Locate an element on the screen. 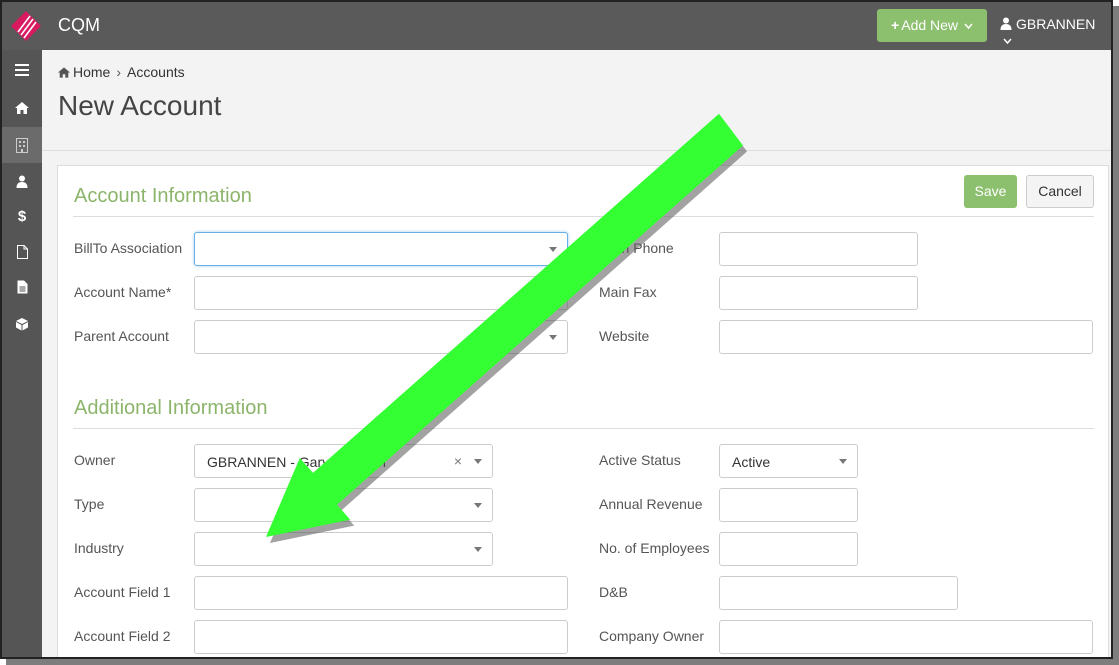  dollar-icon: $ is located at coordinates (22, 216).